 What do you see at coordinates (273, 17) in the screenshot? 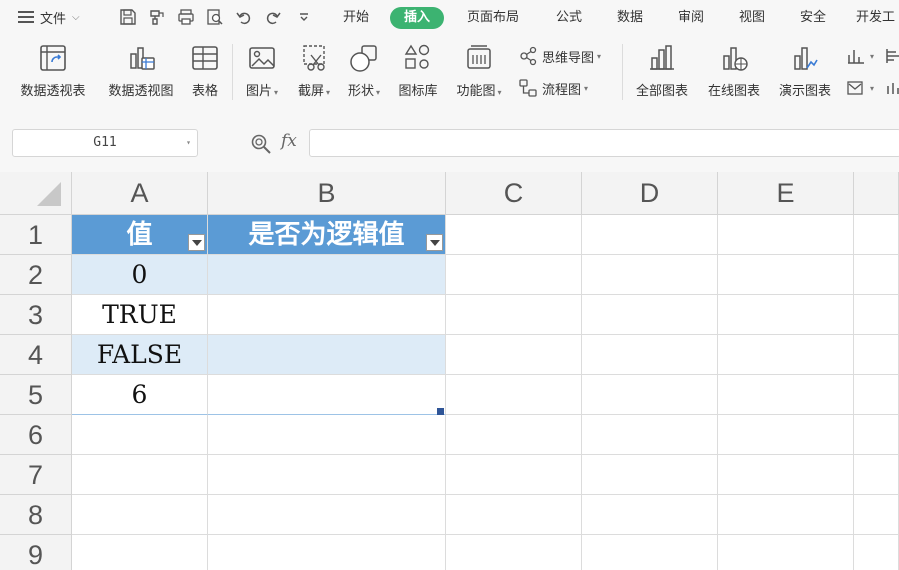
I see `redo-icon` at bounding box center [273, 17].